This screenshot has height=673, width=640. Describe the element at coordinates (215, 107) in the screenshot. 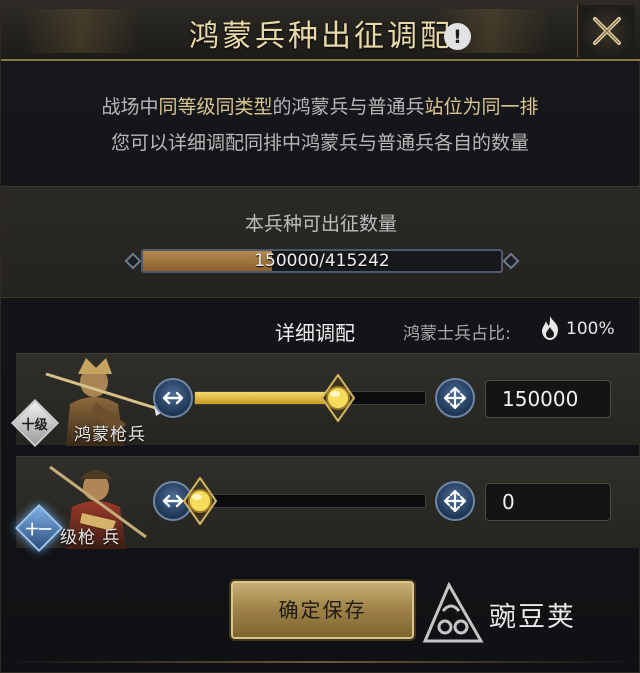

I see `info-highlight: 同等级同类型` at that location.